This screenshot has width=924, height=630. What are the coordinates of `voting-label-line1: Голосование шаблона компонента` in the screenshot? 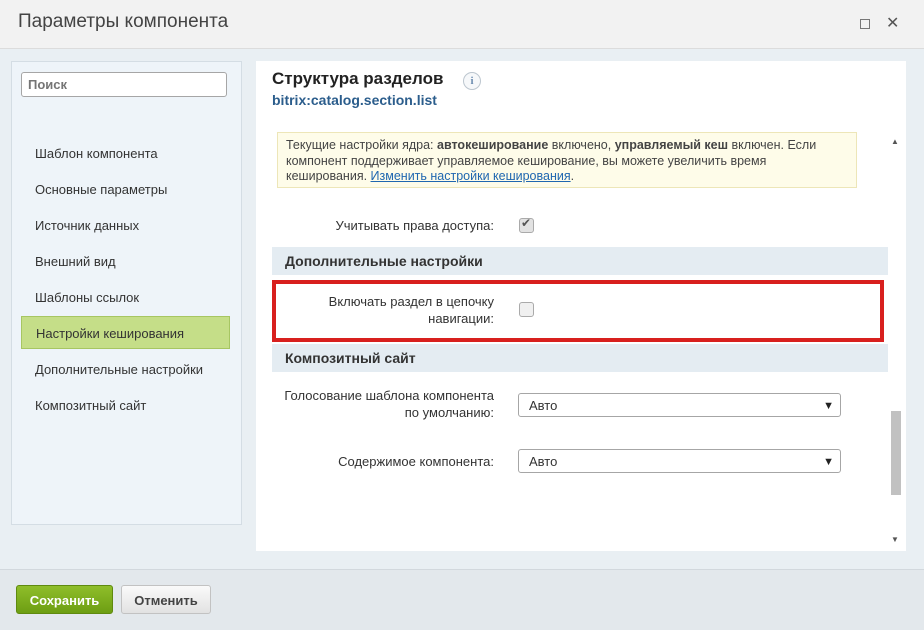 It's located at (389, 395).